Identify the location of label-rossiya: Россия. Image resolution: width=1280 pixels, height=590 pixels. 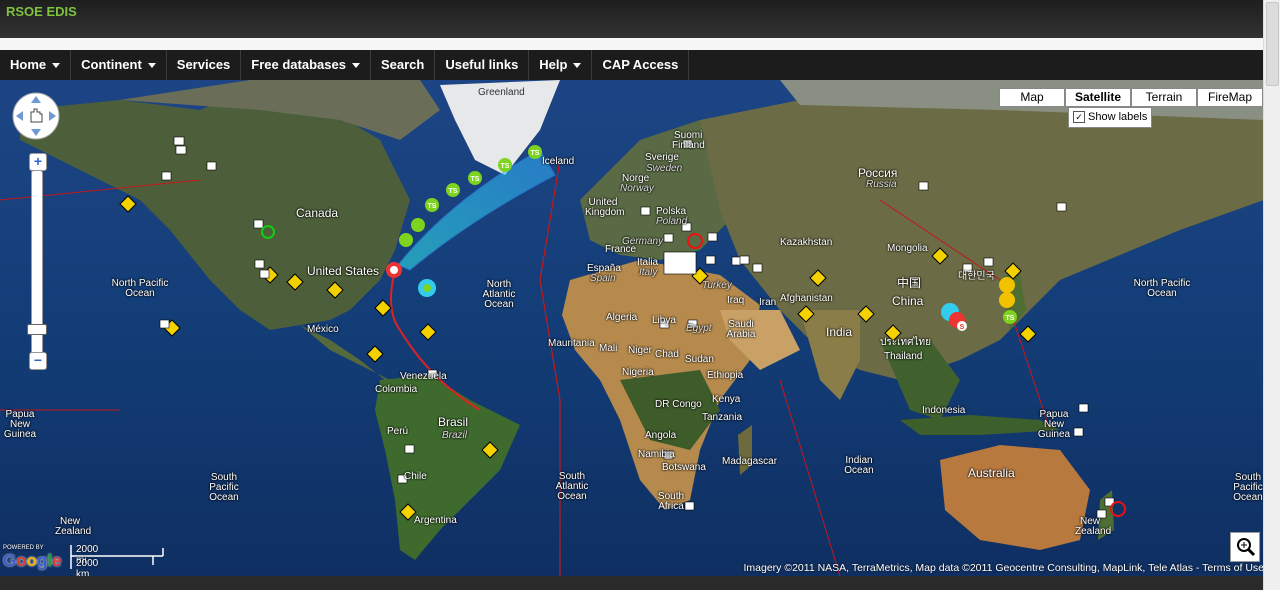
(878, 173).